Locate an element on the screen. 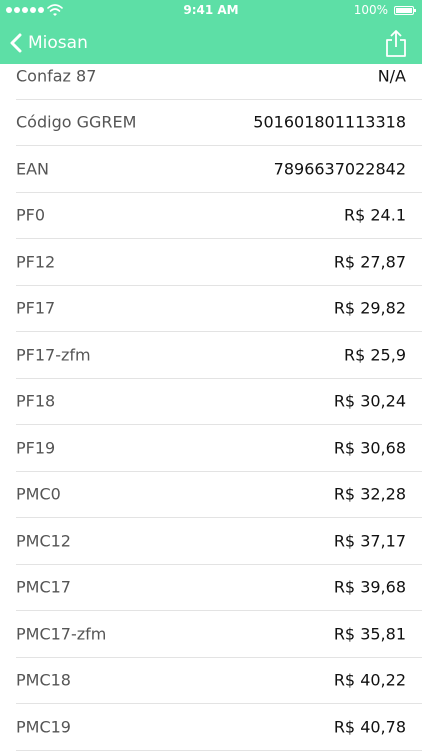 The width and height of the screenshot is (422, 751). row-value: R$ 24.1 is located at coordinates (374, 215).